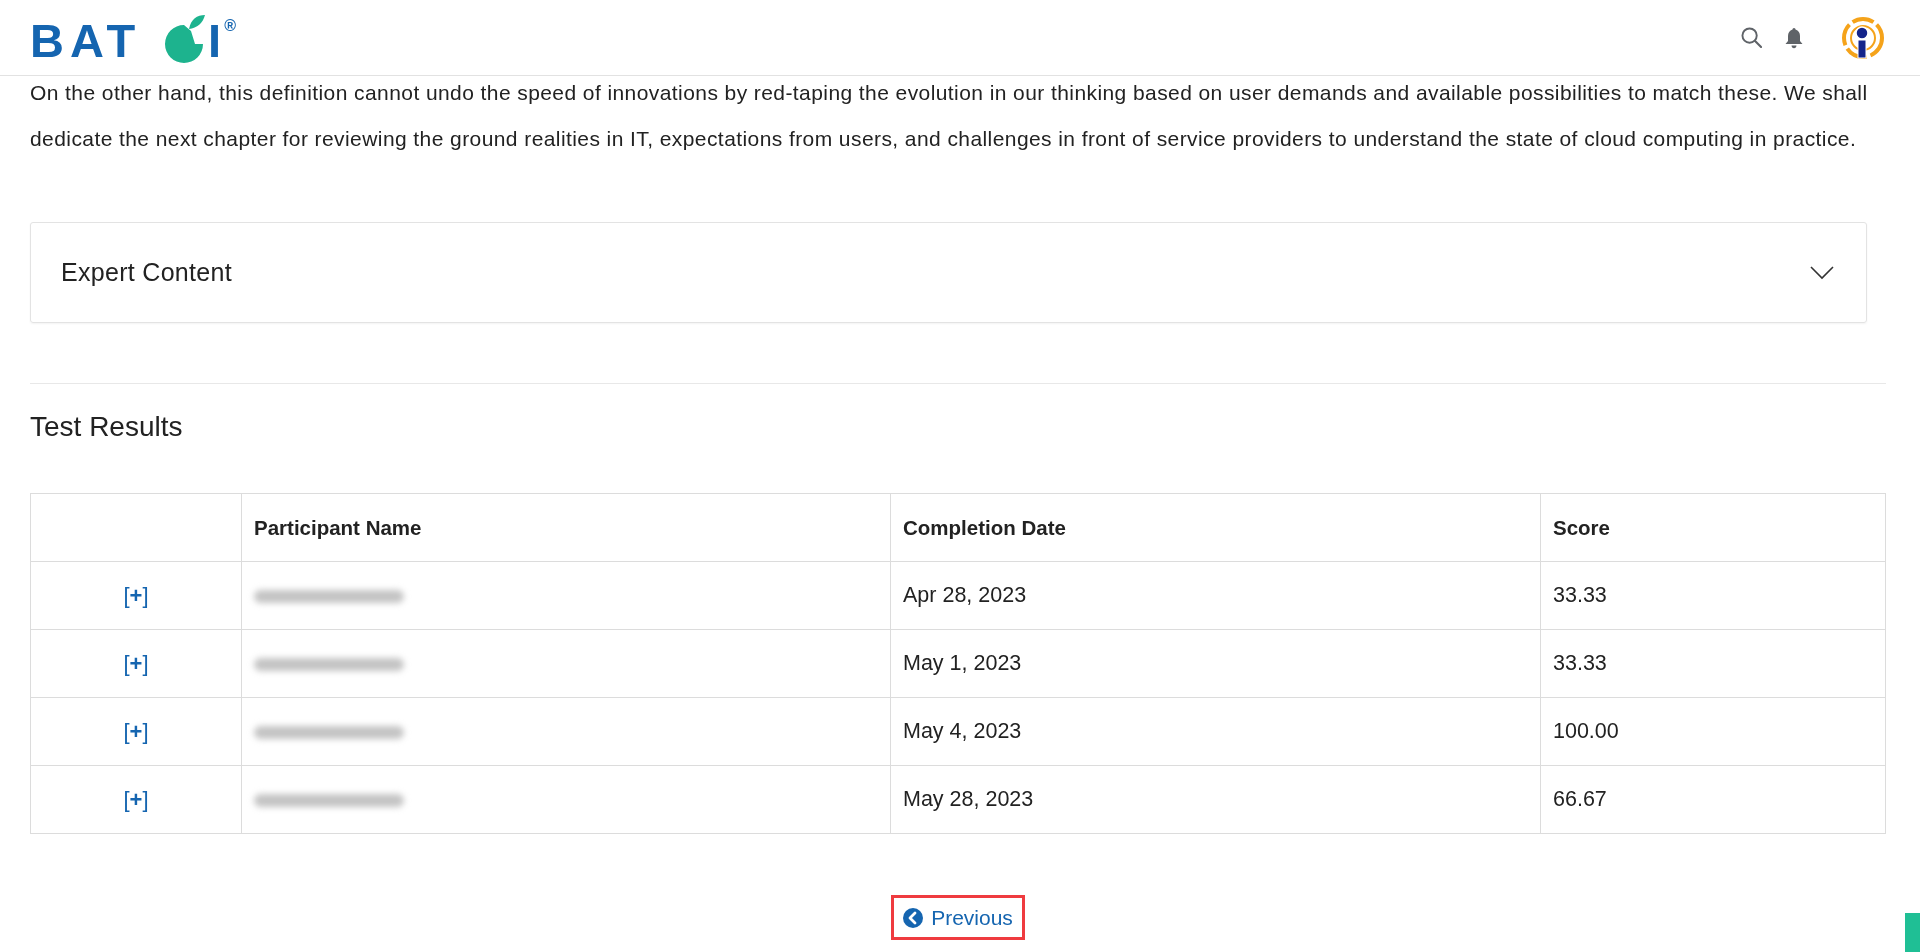  I want to click on table-cell: May 28, 2023, so click(1215, 799).